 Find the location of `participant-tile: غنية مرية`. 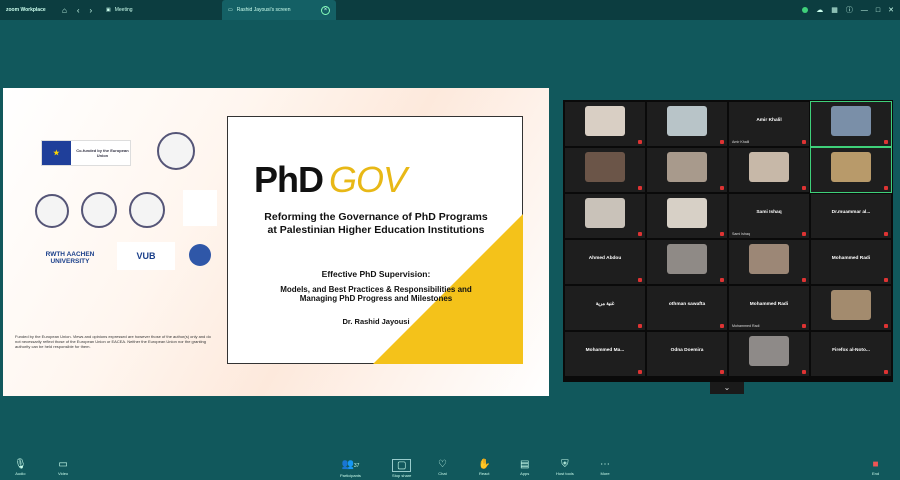

participant-tile: غنية مرية is located at coordinates (605, 308).